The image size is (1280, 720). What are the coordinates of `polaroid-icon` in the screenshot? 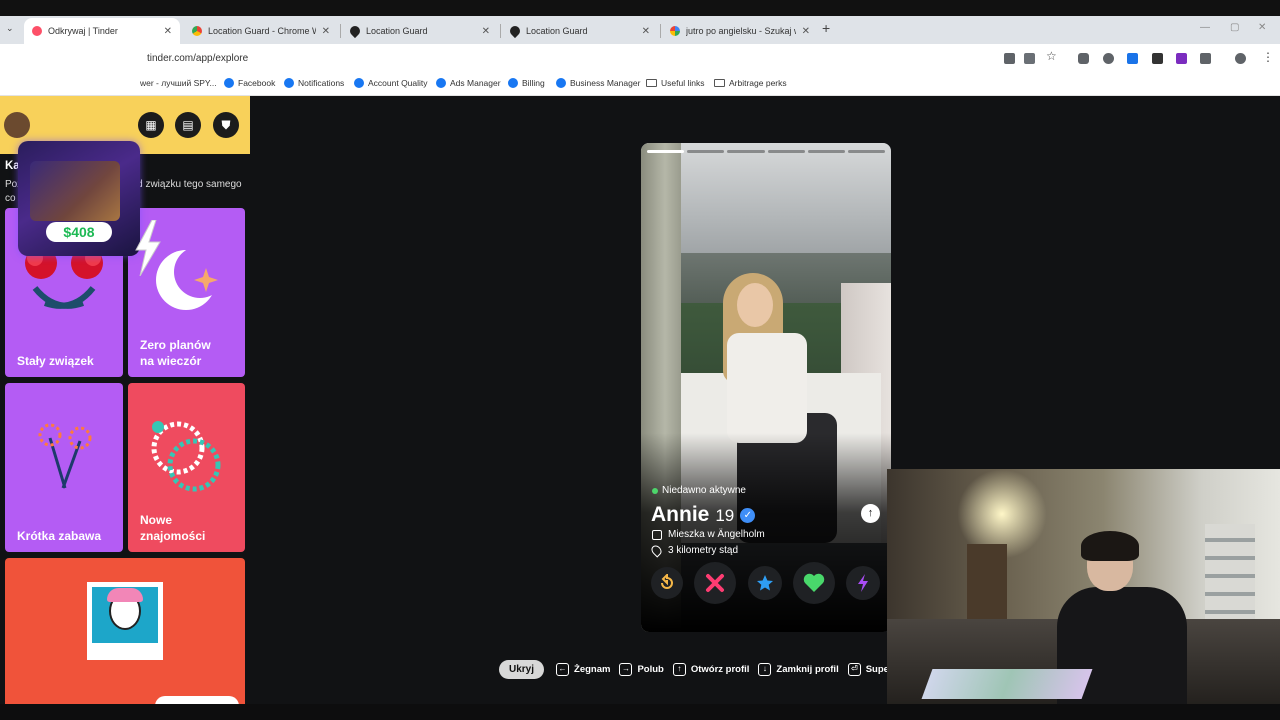 It's located at (125, 621).